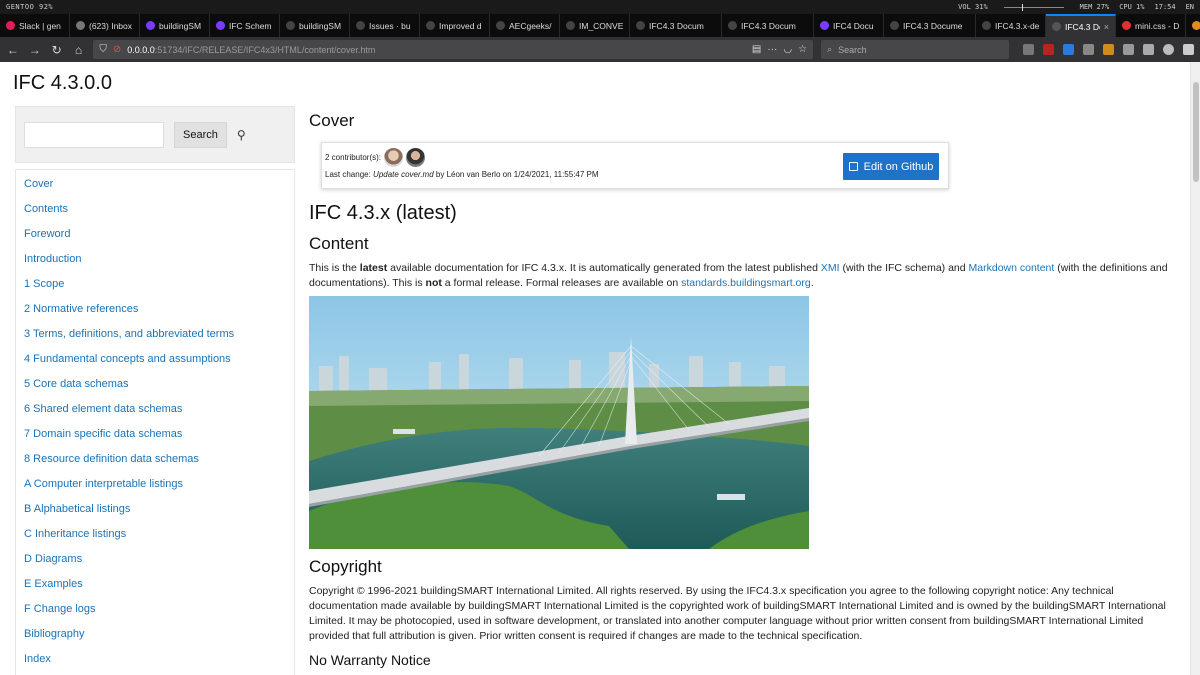 The width and height of the screenshot is (1200, 675). I want to click on toc-link: B Alphabetical listings, so click(155, 508).